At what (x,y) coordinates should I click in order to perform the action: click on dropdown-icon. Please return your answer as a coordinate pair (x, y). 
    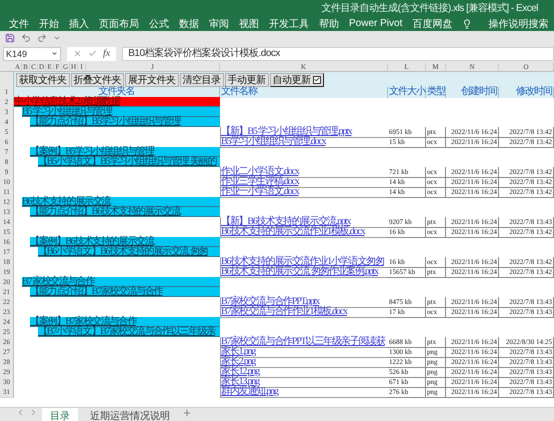
    Looking at the image, I should click on (54, 53).